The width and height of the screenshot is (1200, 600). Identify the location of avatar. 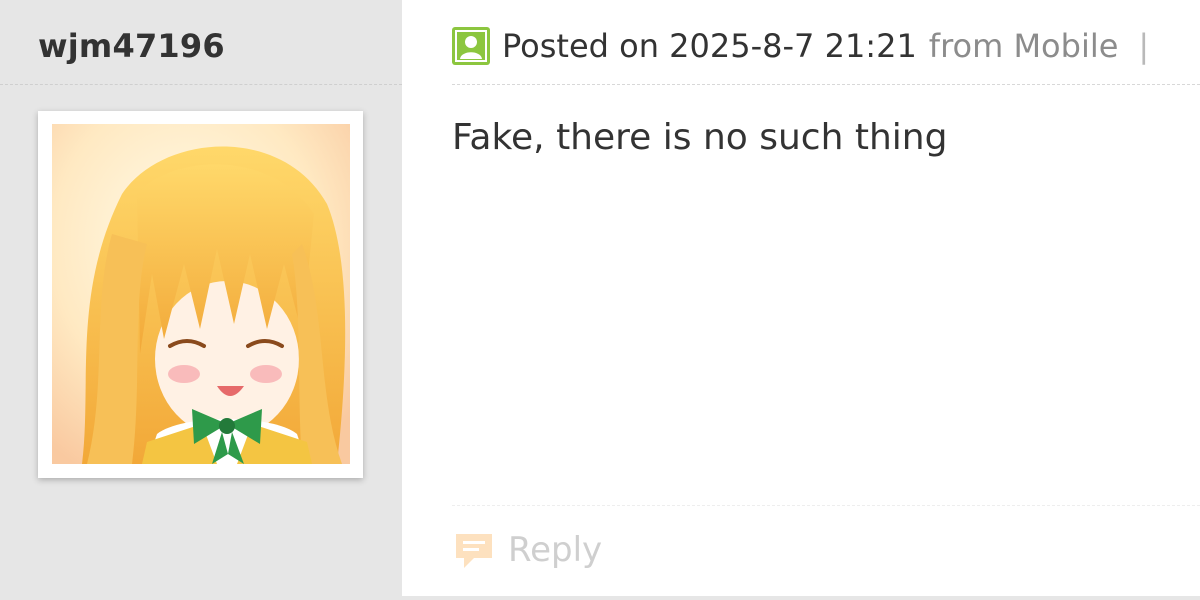
(201, 294).